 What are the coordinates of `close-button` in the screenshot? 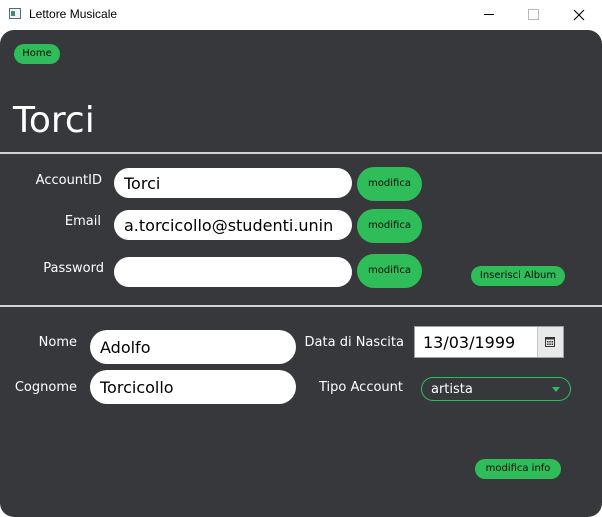 It's located at (579, 15).